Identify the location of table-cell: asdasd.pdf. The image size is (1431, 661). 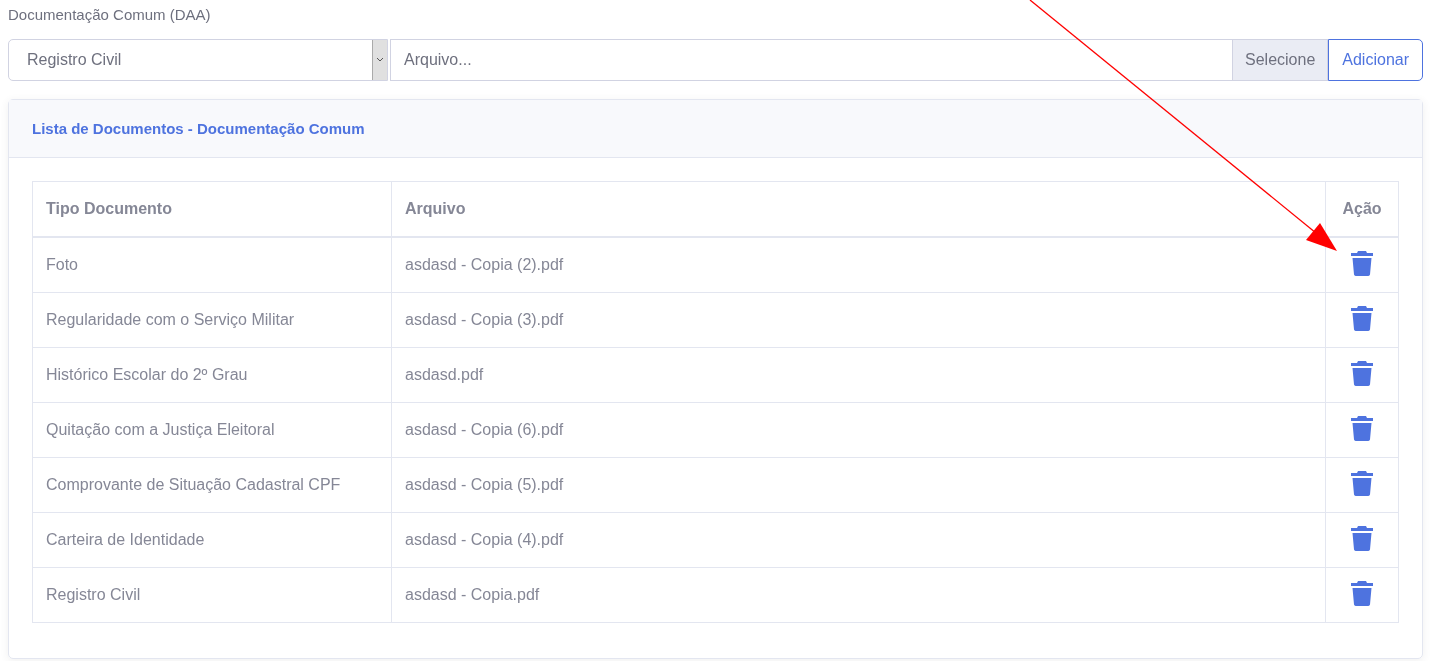
(858, 375).